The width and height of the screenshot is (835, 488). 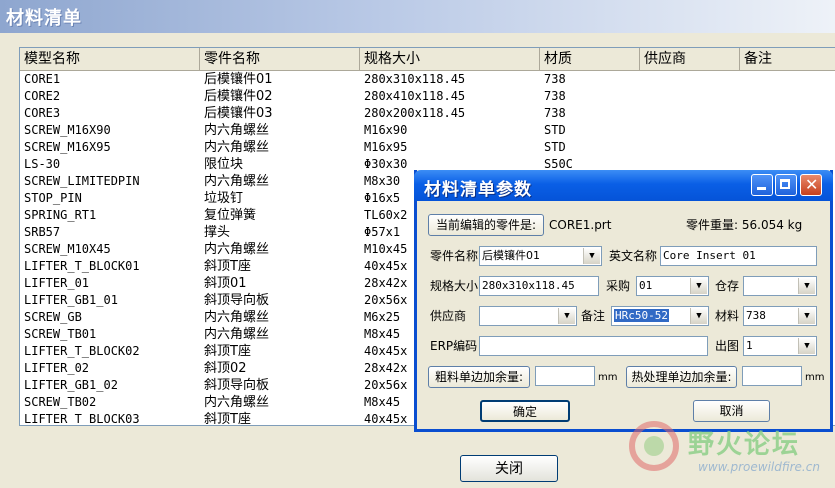 I want to click on current-part-value: CORE1.prt, so click(x=580, y=225).